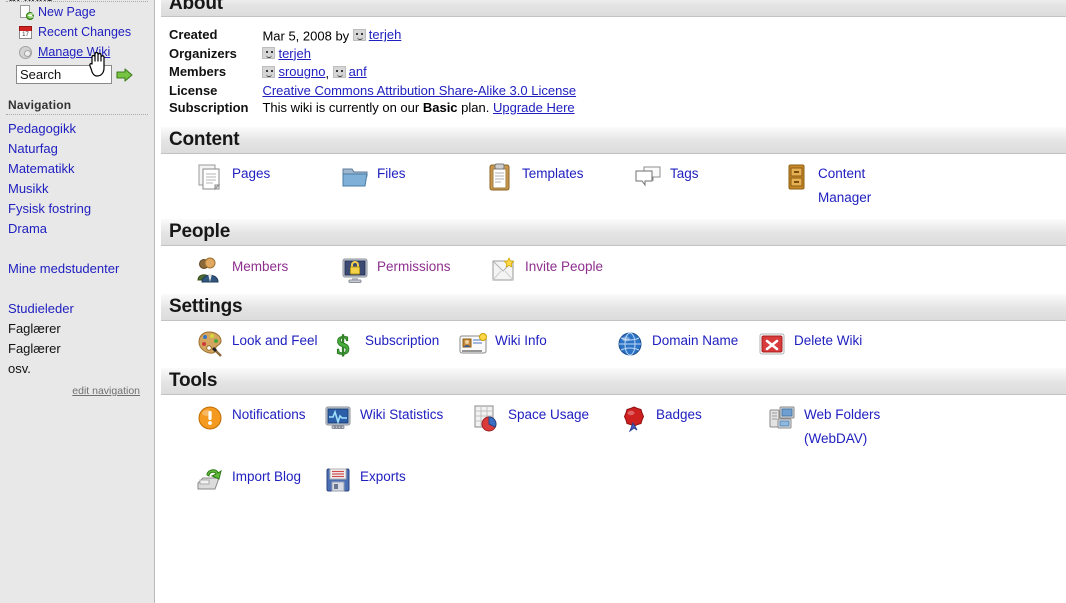 The image size is (1066, 603). I want to click on people-item-members-label: Members, so click(260, 266).